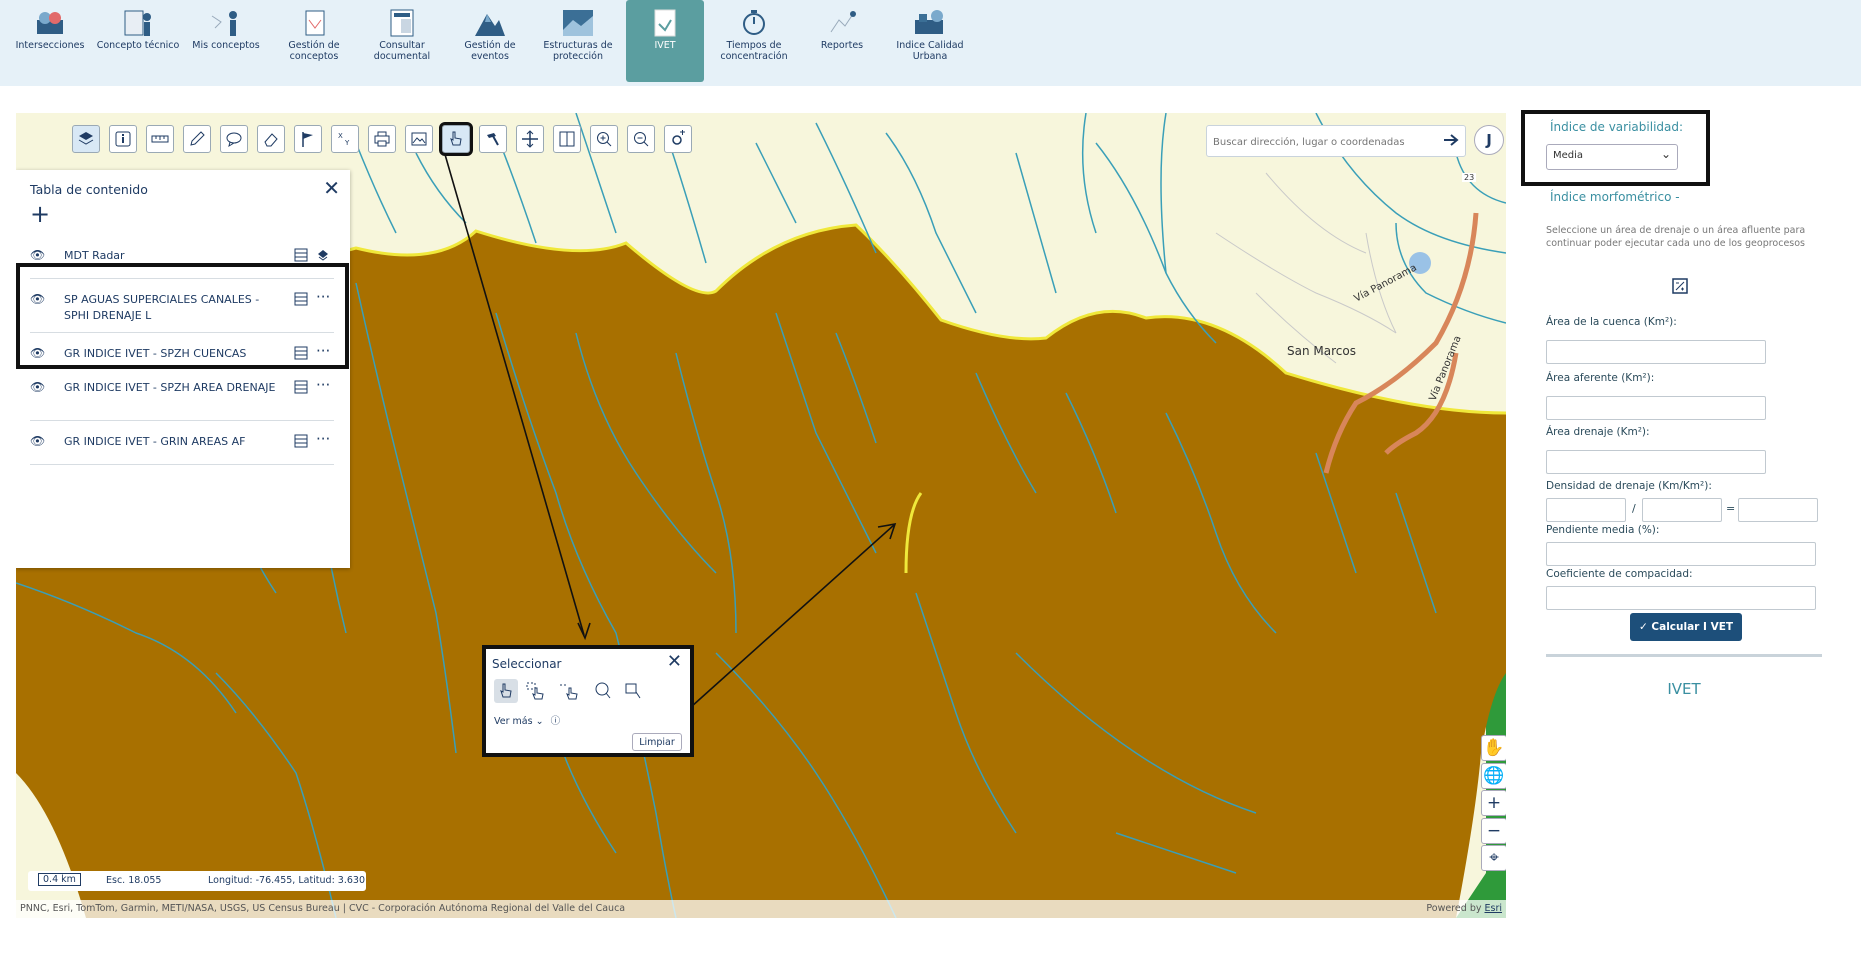 The width and height of the screenshot is (1861, 972). What do you see at coordinates (1323, 142) in the screenshot?
I see `address-search-input` at bounding box center [1323, 142].